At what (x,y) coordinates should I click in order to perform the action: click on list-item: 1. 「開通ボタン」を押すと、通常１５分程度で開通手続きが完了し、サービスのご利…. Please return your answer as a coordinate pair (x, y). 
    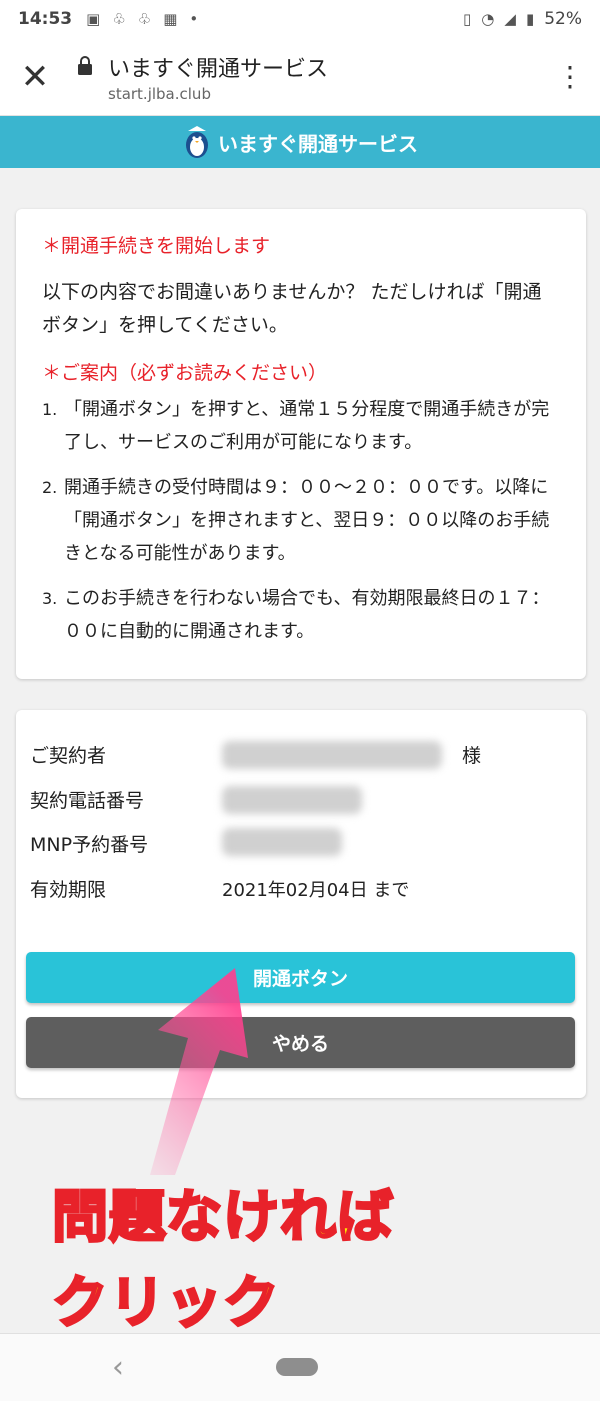
    Looking at the image, I should click on (301, 426).